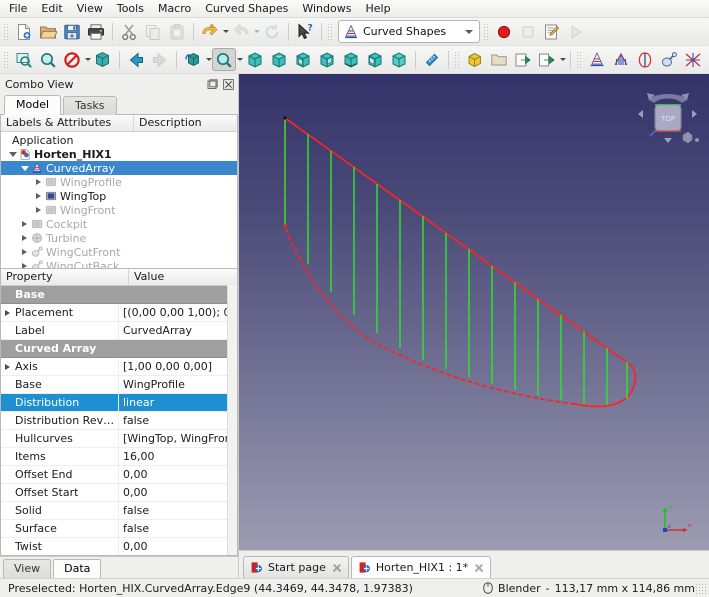  Describe the element at coordinates (327, 59) in the screenshot. I see `view-rear-icon` at that location.